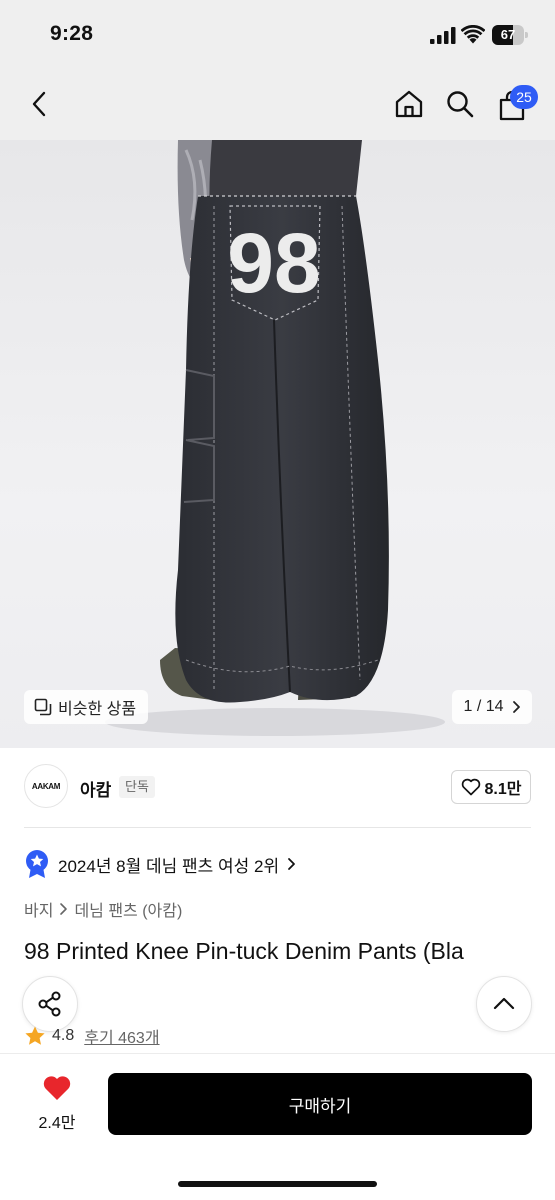 The image size is (555, 1200). Describe the element at coordinates (277, 105) in the screenshot. I see `top-nav-bar` at that location.